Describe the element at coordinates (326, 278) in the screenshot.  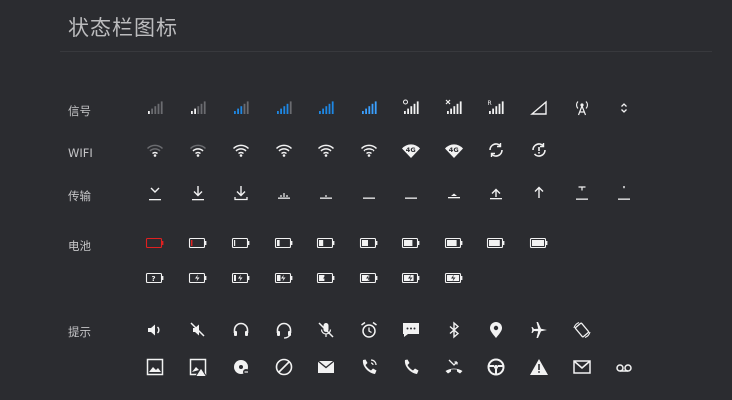
I see `battery-charging-4-icon` at that location.